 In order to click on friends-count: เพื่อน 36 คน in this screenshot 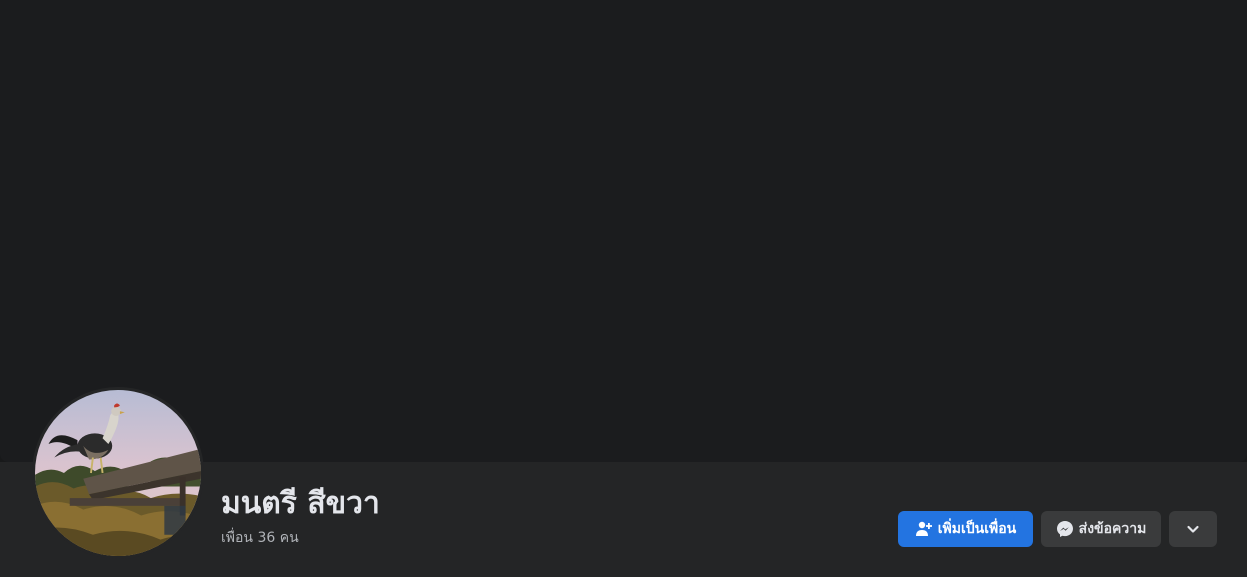, I will do `click(260, 538)`.